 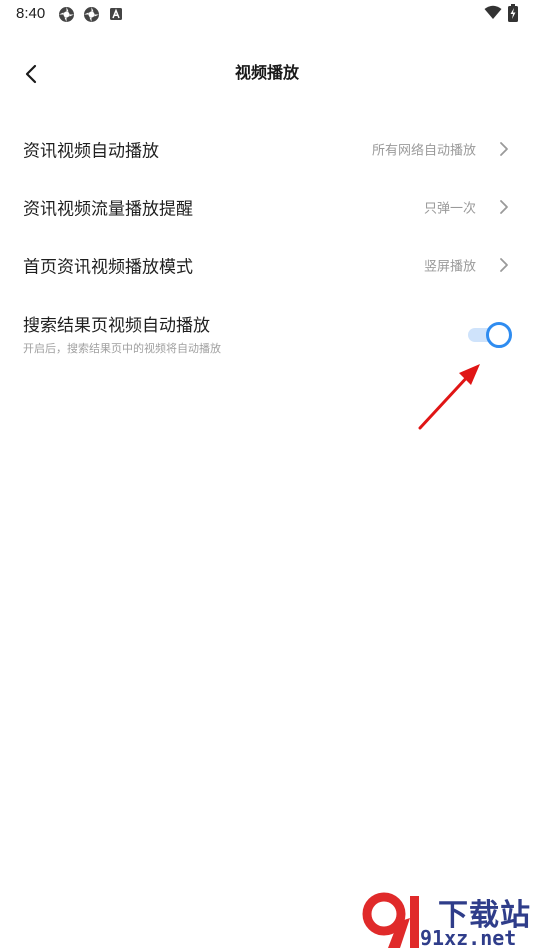 What do you see at coordinates (116, 14) in the screenshot?
I see `a-badge-icon` at bounding box center [116, 14].